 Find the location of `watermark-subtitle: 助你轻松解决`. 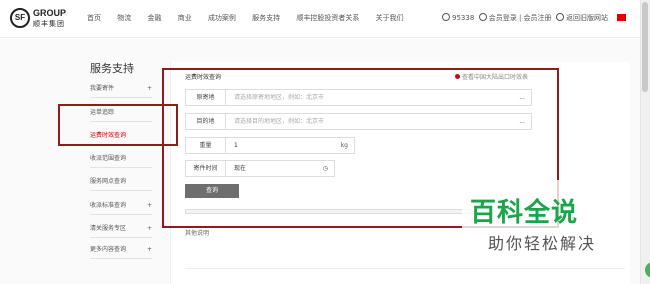

watermark-subtitle: 助你轻松解决 is located at coordinates (542, 243).